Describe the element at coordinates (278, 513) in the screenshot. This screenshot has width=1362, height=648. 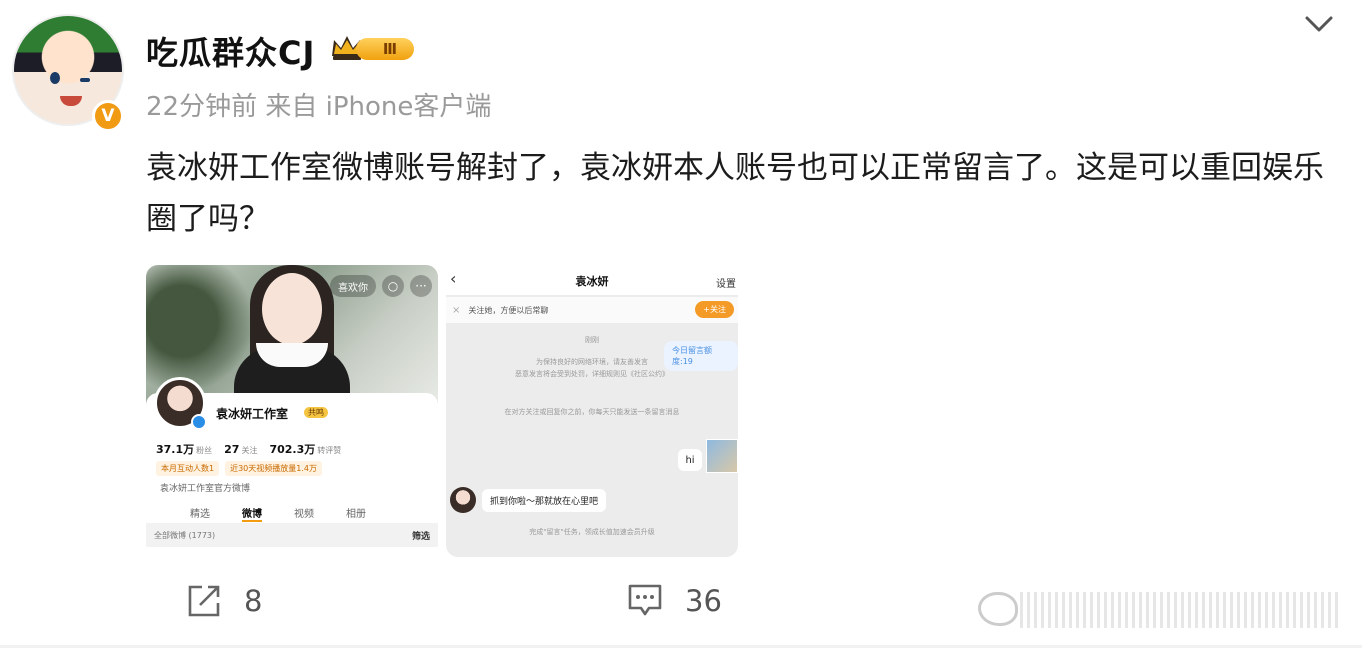
I see `profile-tabs: 精选 微博 视频 相册` at that location.